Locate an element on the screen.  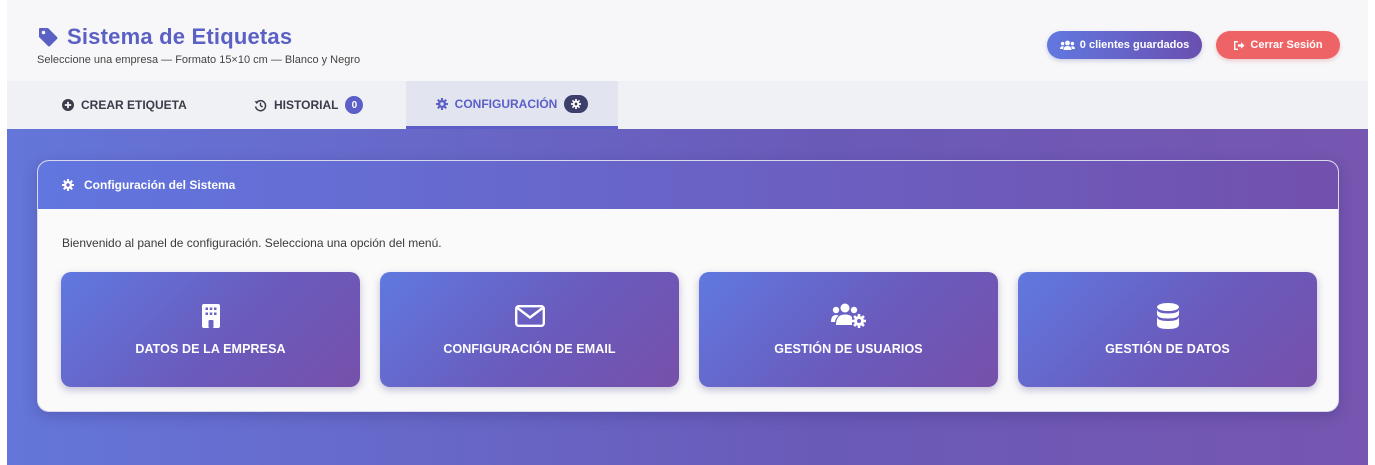
tab-crear-etiqueta: CREAR ETIQUETA is located at coordinates (124, 105).